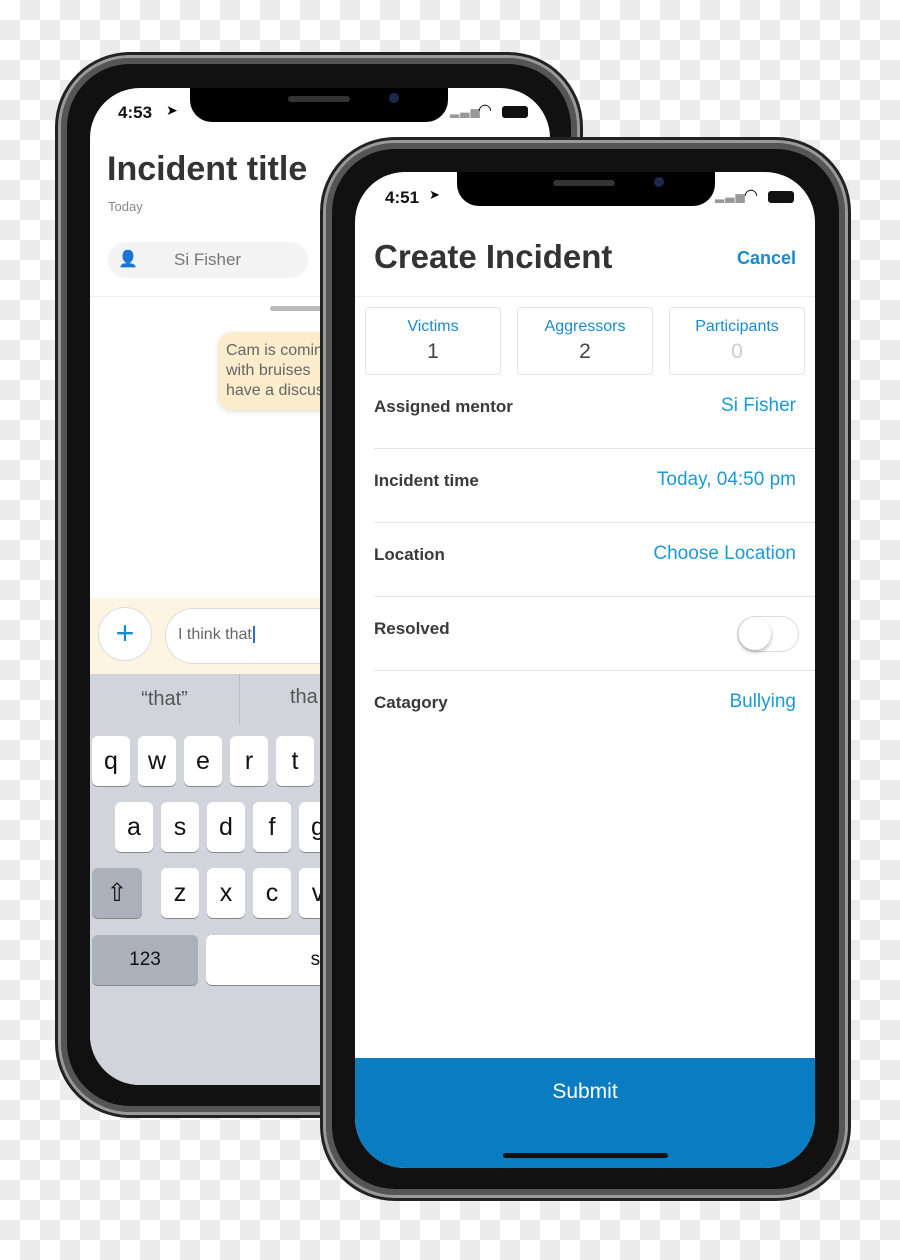 The width and height of the screenshot is (900, 1260). I want to click on assignee-name: Si Fisher, so click(208, 259).